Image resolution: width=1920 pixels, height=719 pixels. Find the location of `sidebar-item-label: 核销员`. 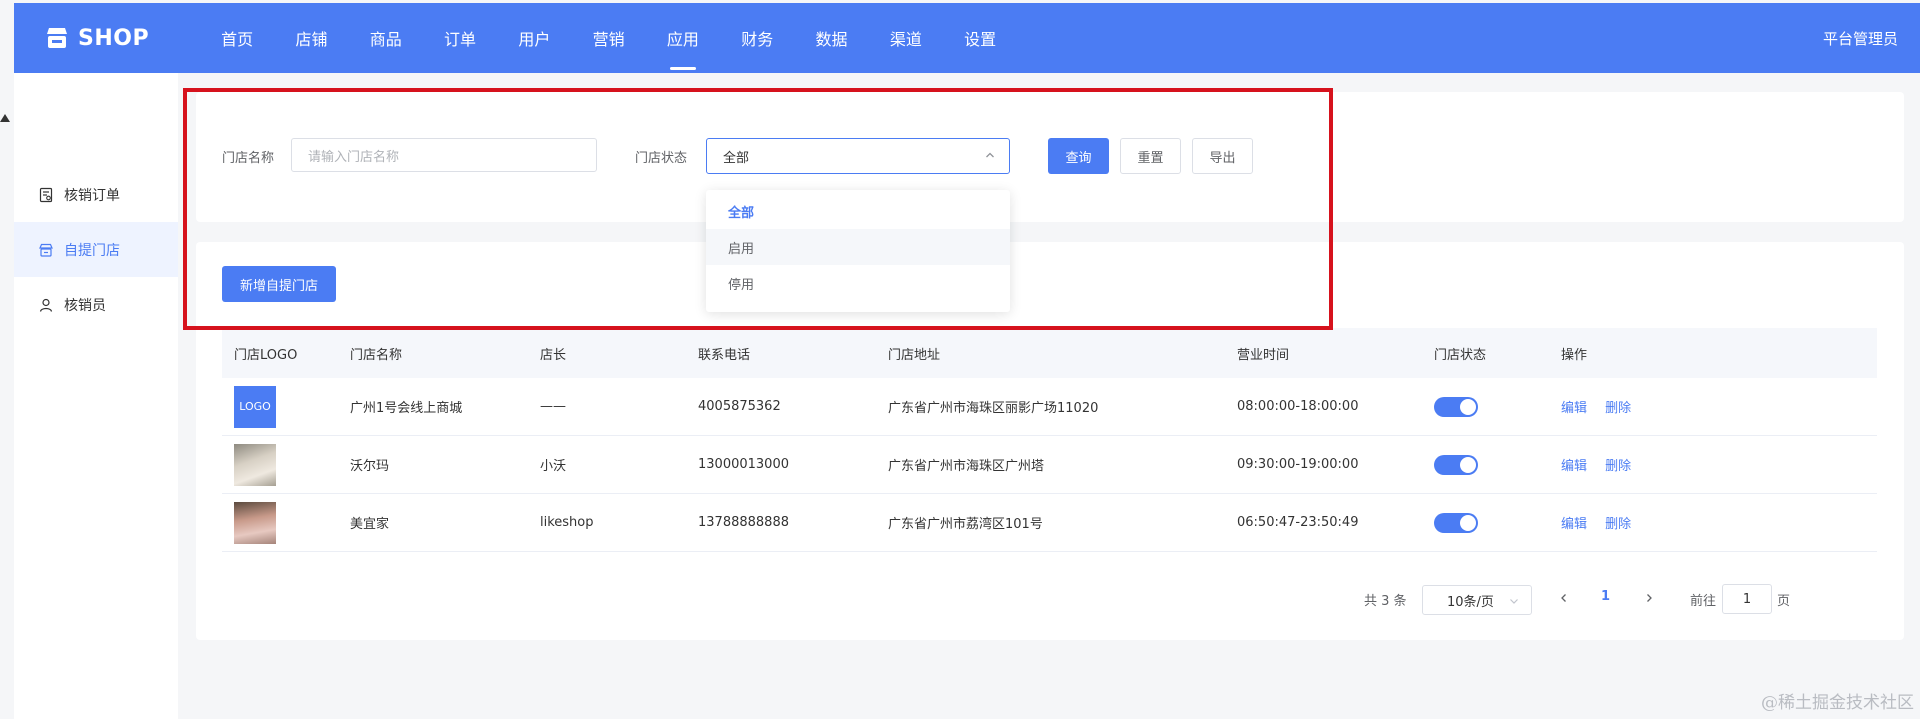

sidebar-item-label: 核销员 is located at coordinates (85, 305).